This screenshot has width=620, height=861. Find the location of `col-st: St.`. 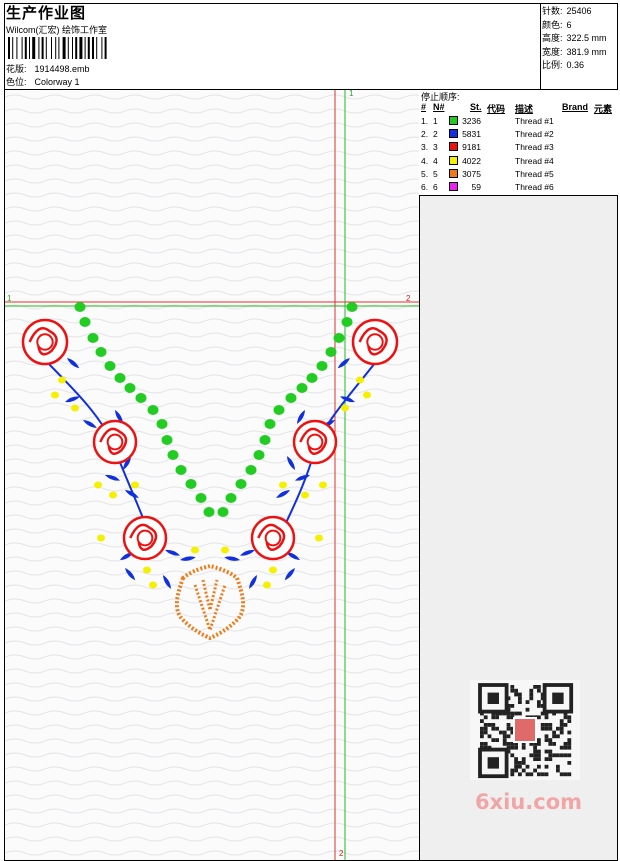

col-st: St. is located at coordinates (476, 107).